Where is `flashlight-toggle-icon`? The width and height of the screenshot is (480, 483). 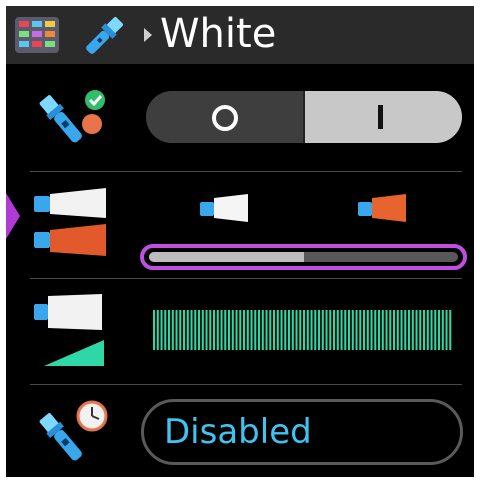 flashlight-toggle-icon is located at coordinates (72, 116).